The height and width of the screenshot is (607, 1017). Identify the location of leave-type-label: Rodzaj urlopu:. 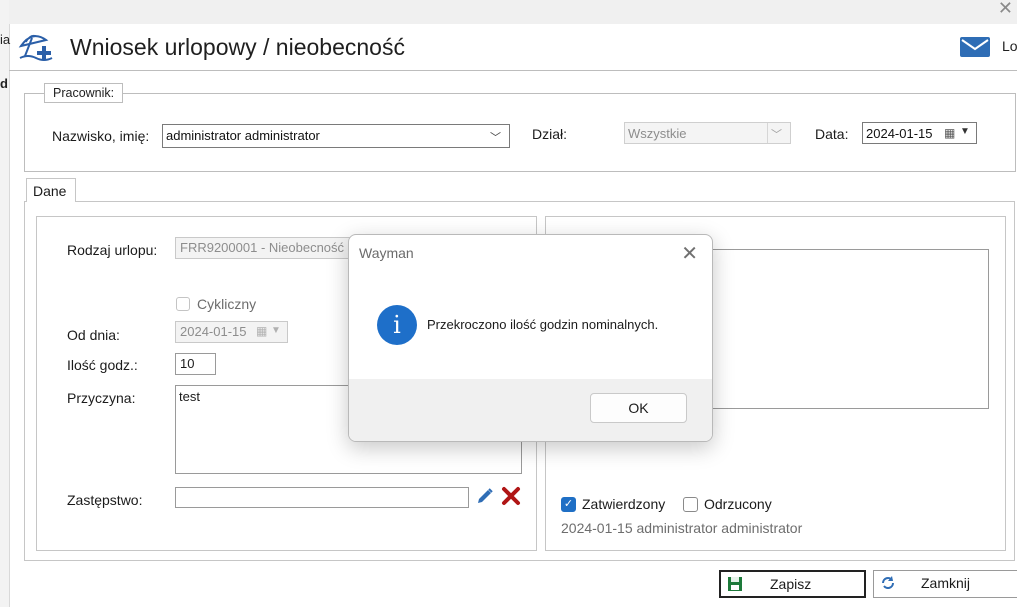
(112, 250).